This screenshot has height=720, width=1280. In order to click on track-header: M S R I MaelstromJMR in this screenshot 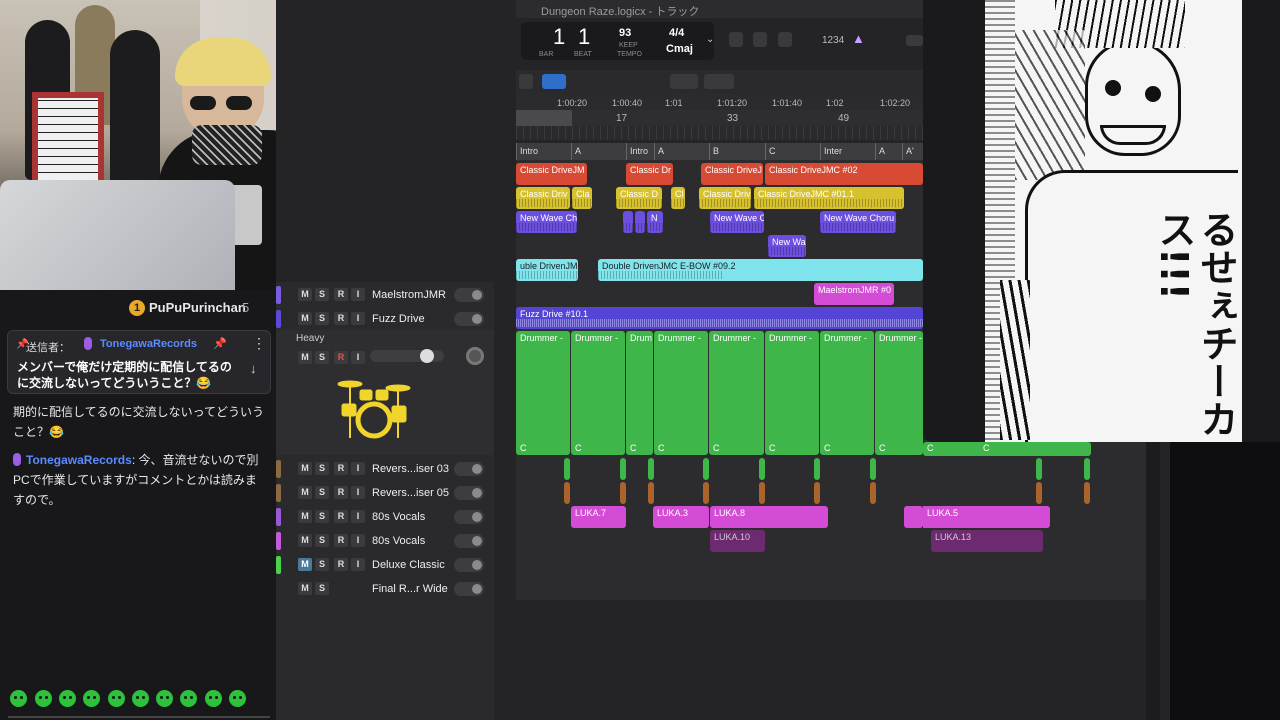, I will do `click(385, 295)`.